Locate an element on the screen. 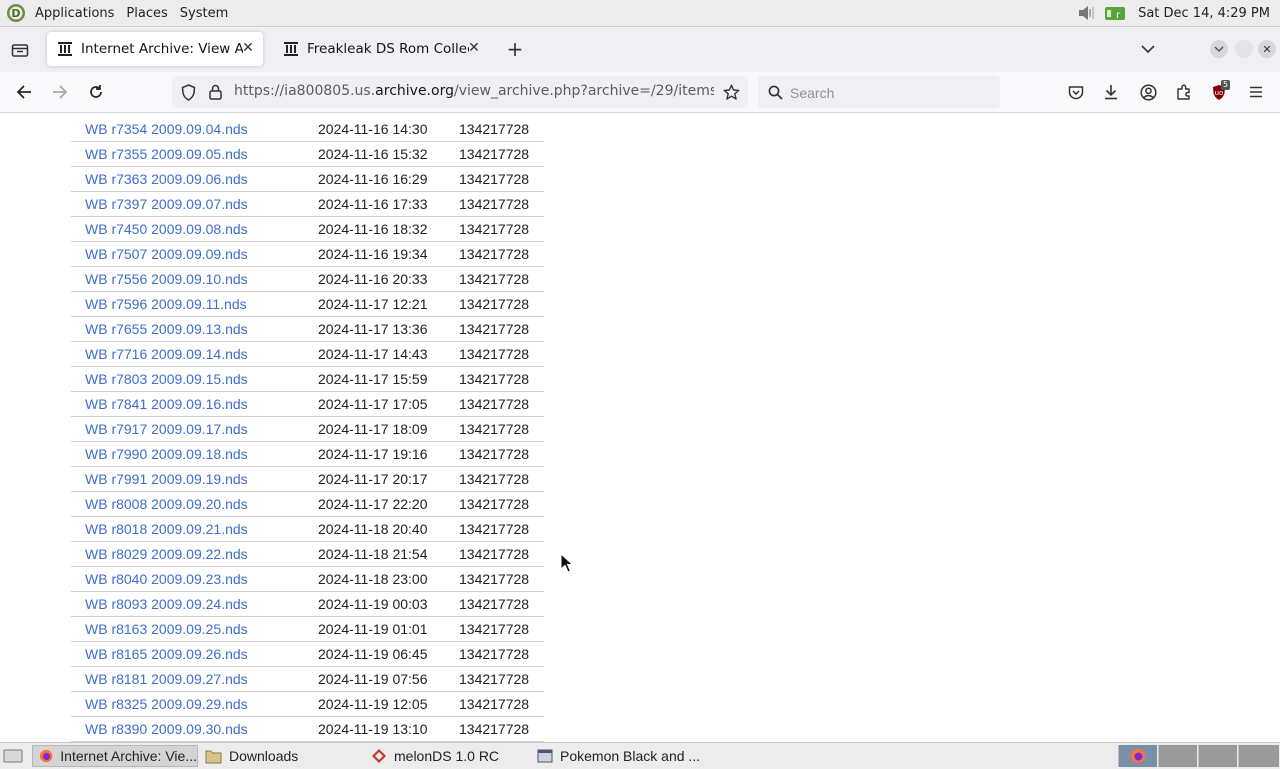 The width and height of the screenshot is (1280, 769). file-link: WB r7507 2009.09.09.nds is located at coordinates (166, 254).